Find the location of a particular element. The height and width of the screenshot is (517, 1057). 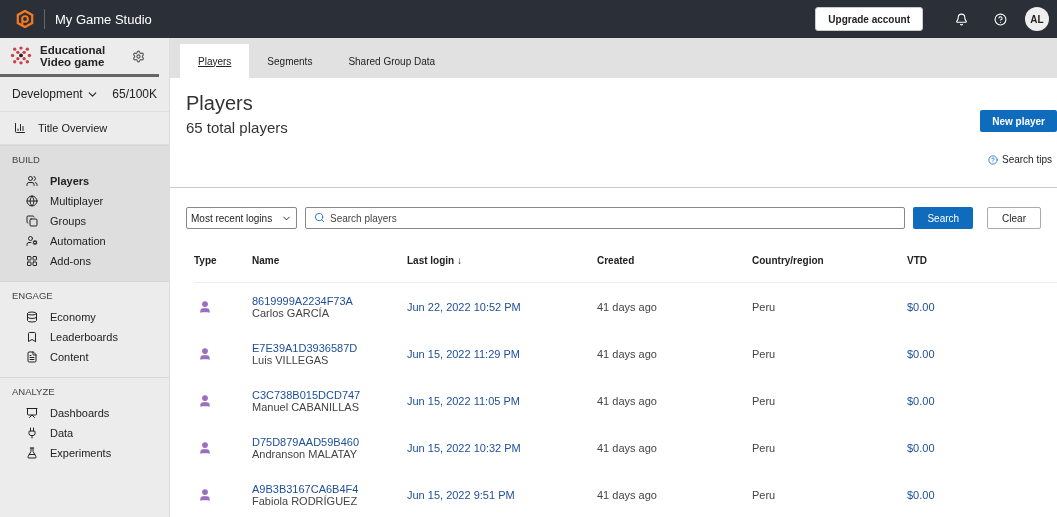

column-header: Created is located at coordinates (674, 263).